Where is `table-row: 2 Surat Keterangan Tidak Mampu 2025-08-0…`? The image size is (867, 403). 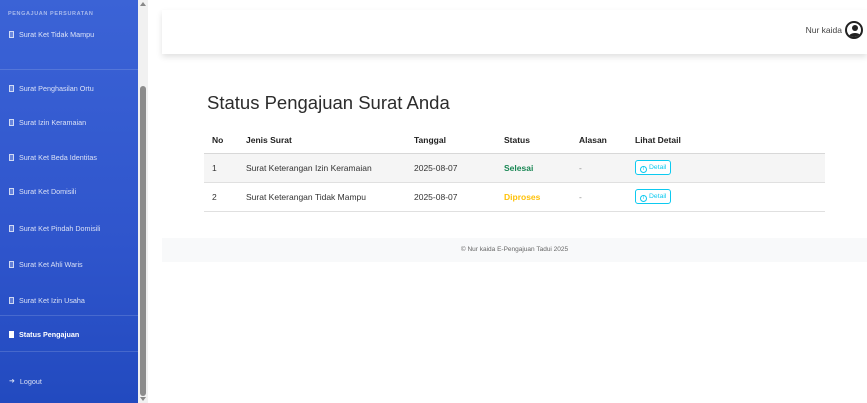 table-row: 2 Surat Keterangan Tidak Mampu 2025-08-0… is located at coordinates (514, 196).